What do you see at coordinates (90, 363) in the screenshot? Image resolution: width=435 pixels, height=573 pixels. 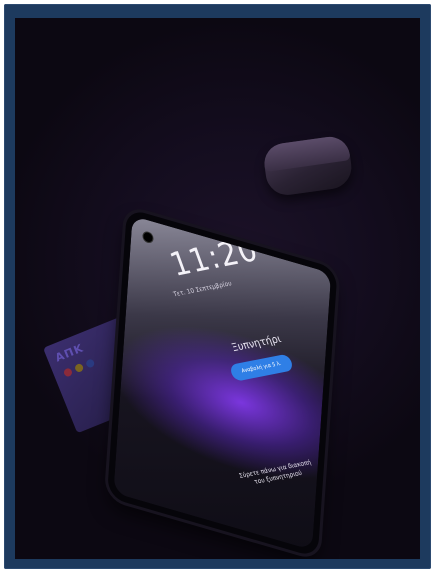 I see `card-dot-blue` at bounding box center [90, 363].